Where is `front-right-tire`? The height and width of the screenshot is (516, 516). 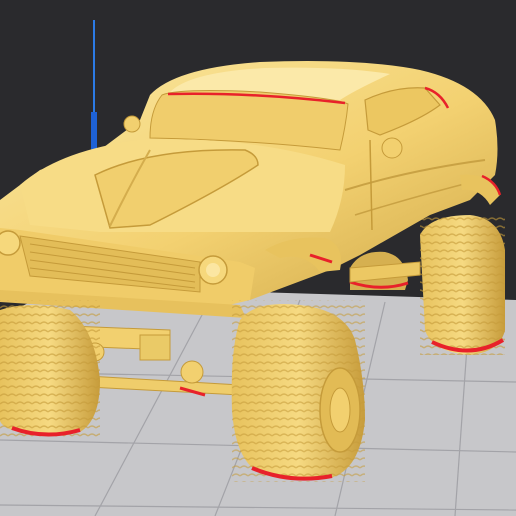 front-right-tire is located at coordinates (298, 391).